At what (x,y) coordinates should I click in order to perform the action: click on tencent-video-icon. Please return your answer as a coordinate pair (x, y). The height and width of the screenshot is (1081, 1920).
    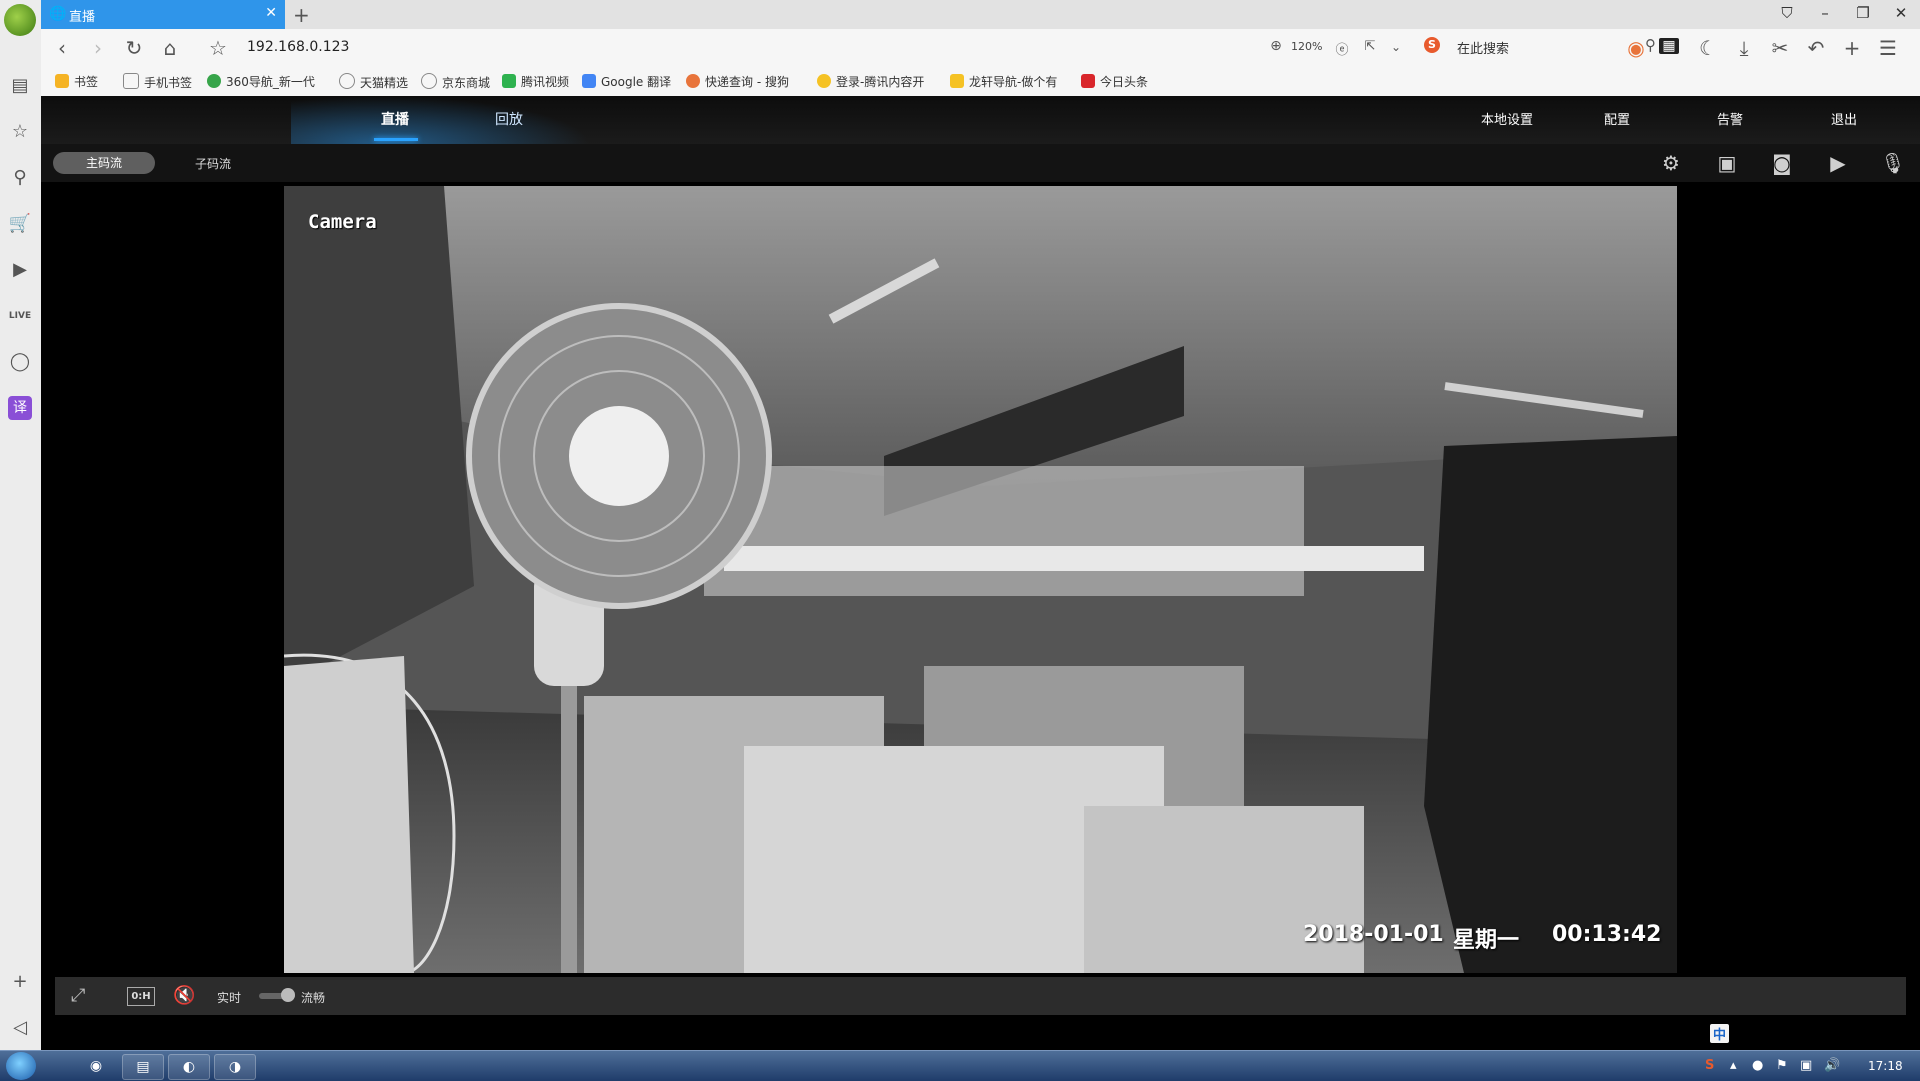
    Looking at the image, I should click on (509, 81).